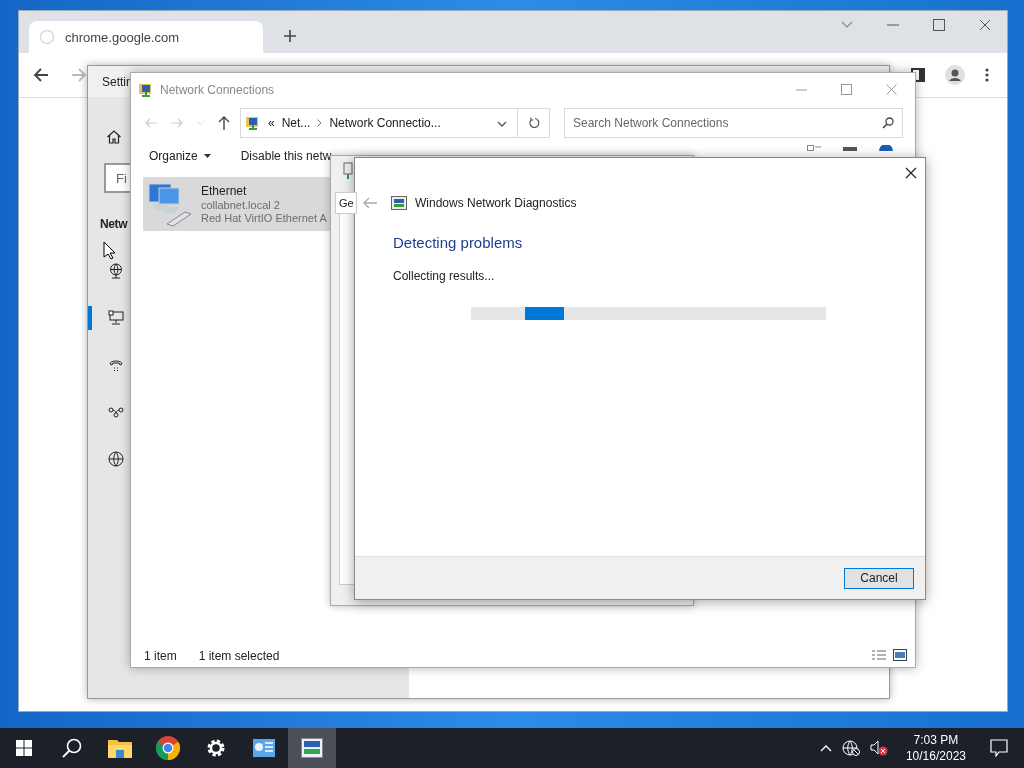  I want to click on section-heading: Netw, so click(114, 224).